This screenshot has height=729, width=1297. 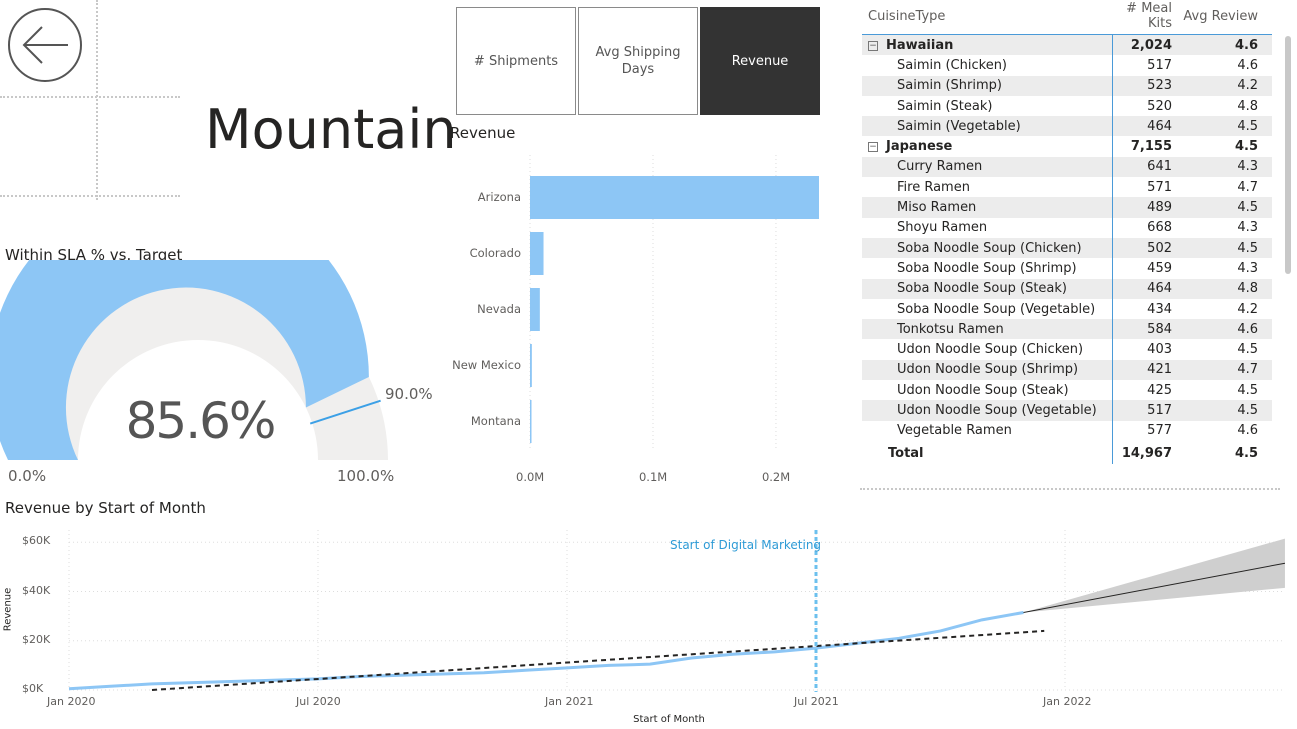 I want to click on meal-kits-cell: 464, so click(x=1159, y=126).